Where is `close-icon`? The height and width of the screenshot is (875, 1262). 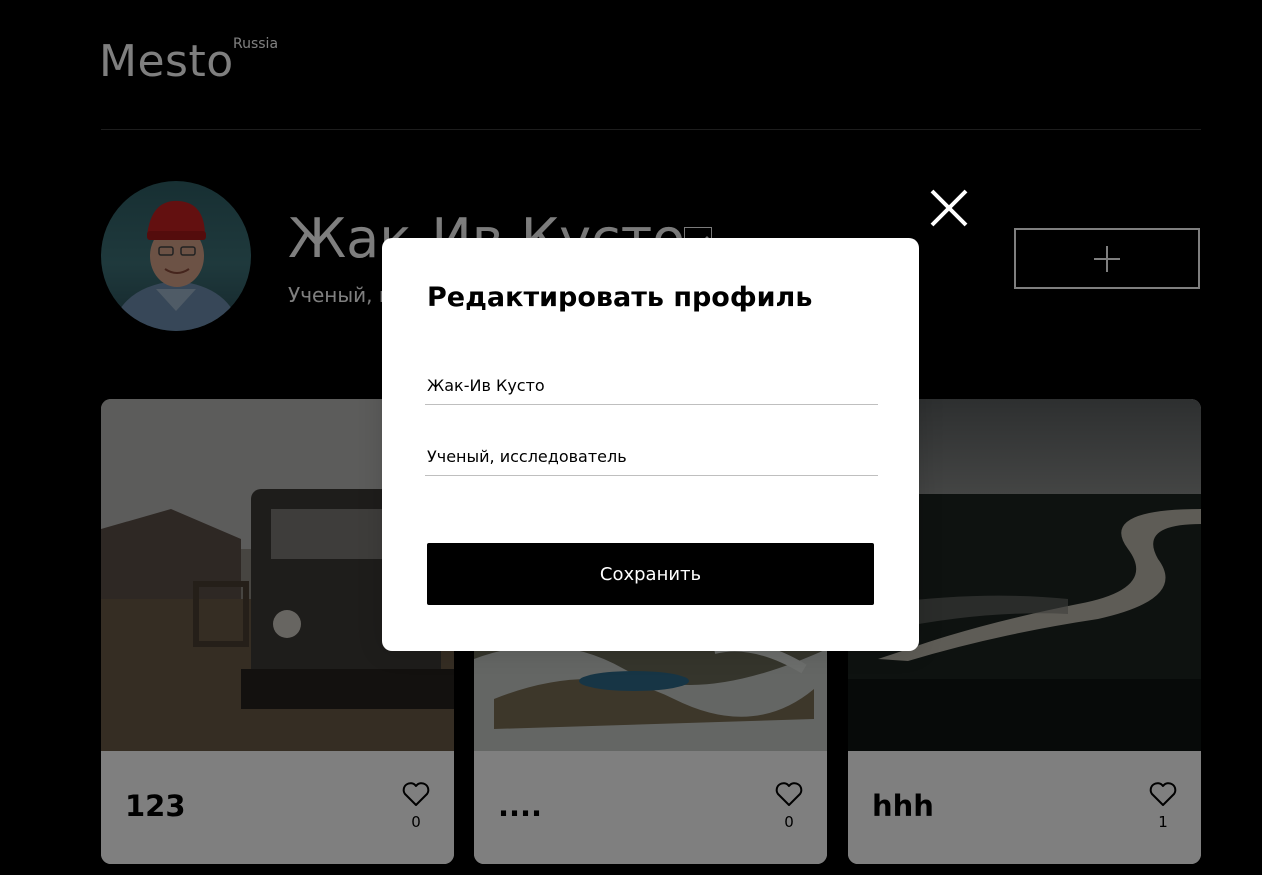 close-icon is located at coordinates (949, 208).